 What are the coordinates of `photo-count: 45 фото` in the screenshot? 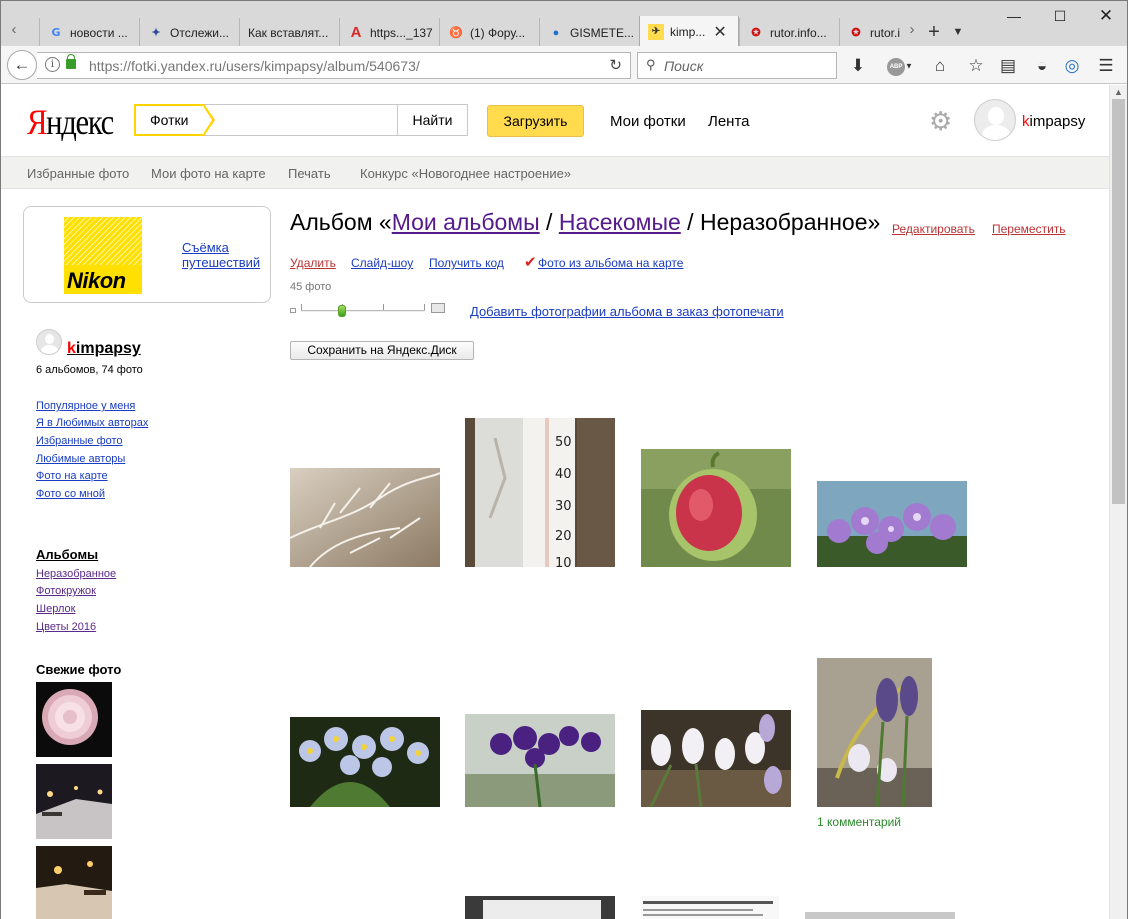 It's located at (311, 287).